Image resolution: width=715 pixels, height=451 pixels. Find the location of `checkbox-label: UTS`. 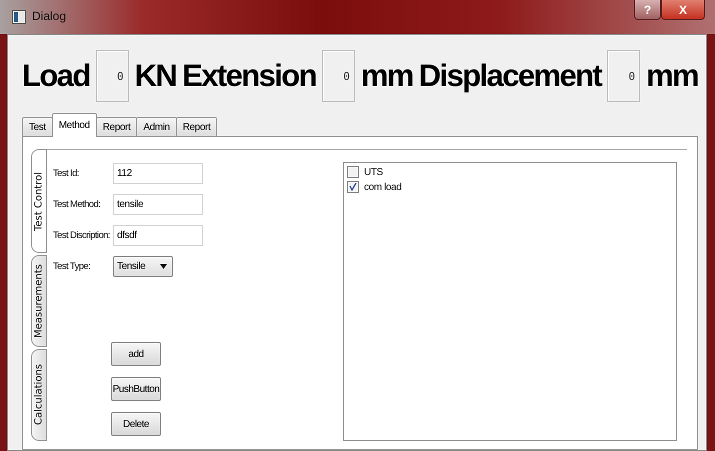

checkbox-label: UTS is located at coordinates (373, 172).